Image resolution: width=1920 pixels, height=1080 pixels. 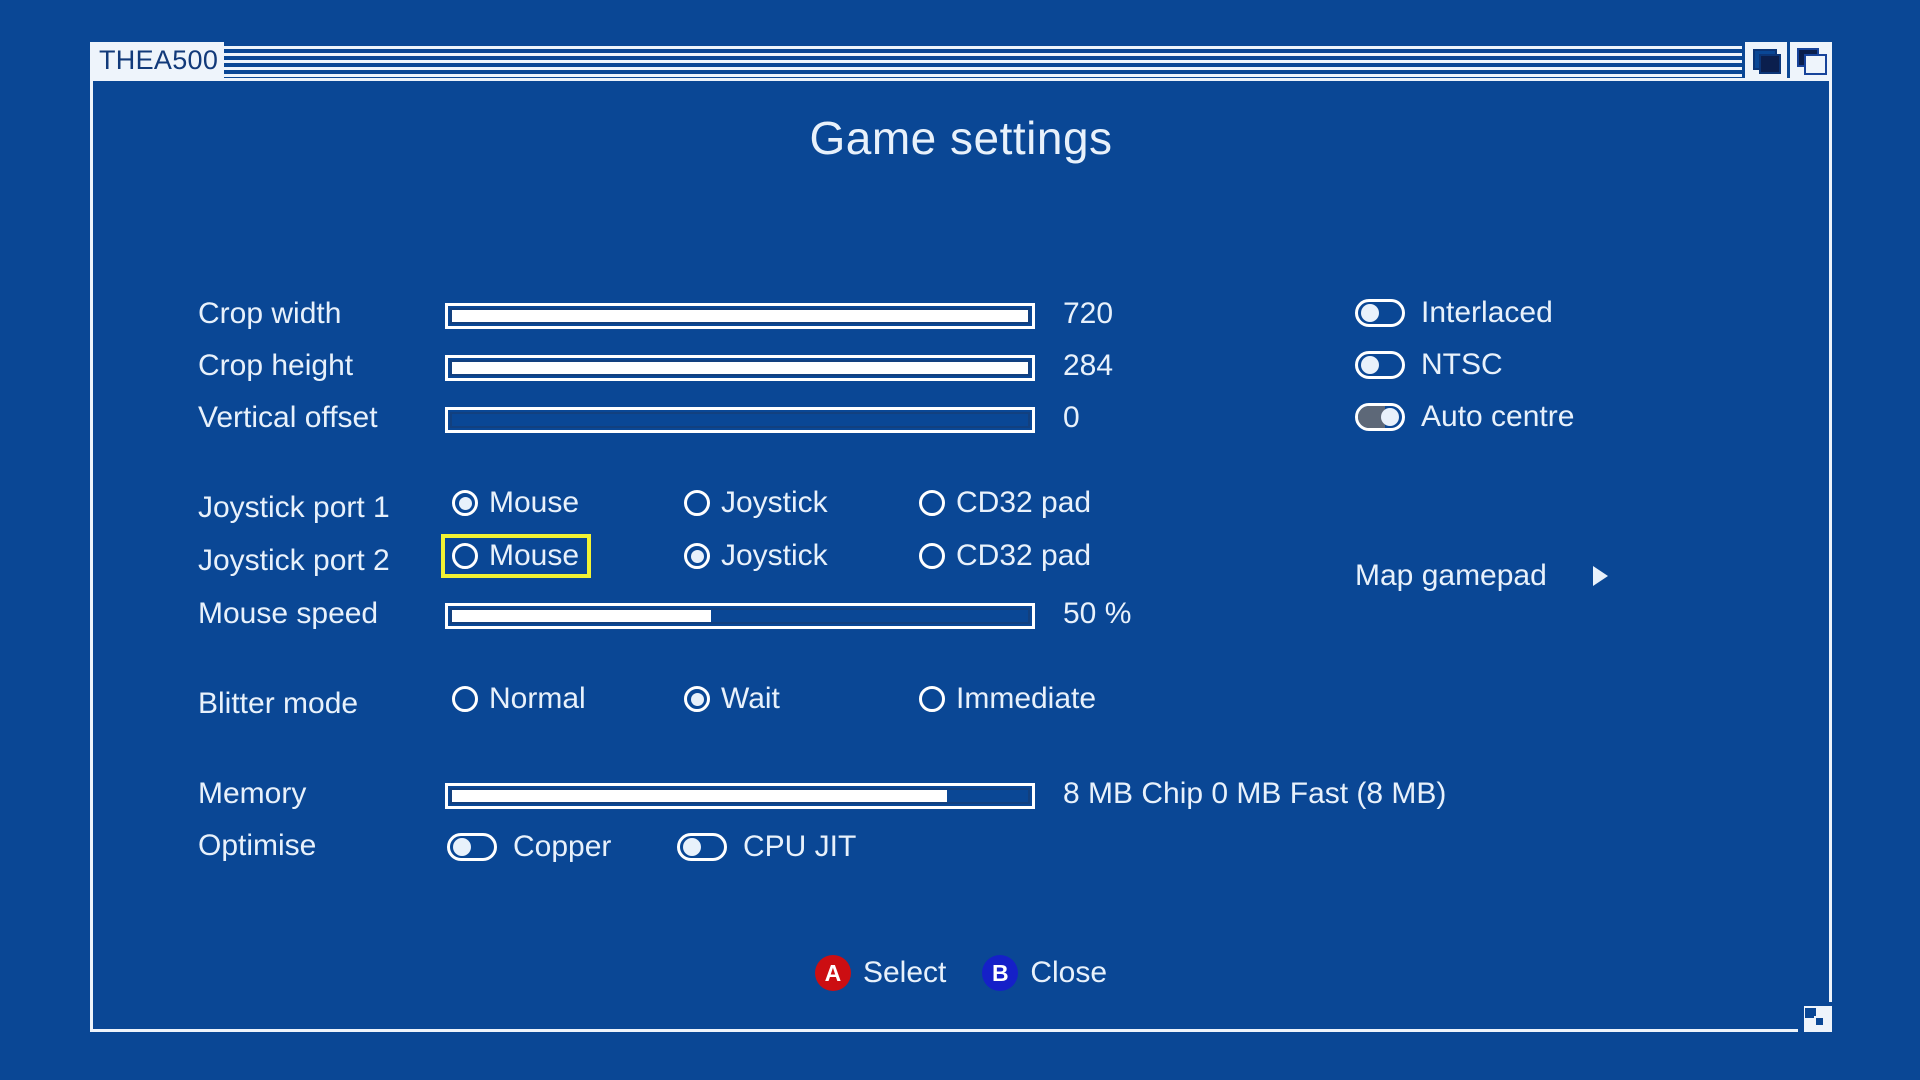 I want to click on hint-select-label: Select, so click(x=904, y=972).